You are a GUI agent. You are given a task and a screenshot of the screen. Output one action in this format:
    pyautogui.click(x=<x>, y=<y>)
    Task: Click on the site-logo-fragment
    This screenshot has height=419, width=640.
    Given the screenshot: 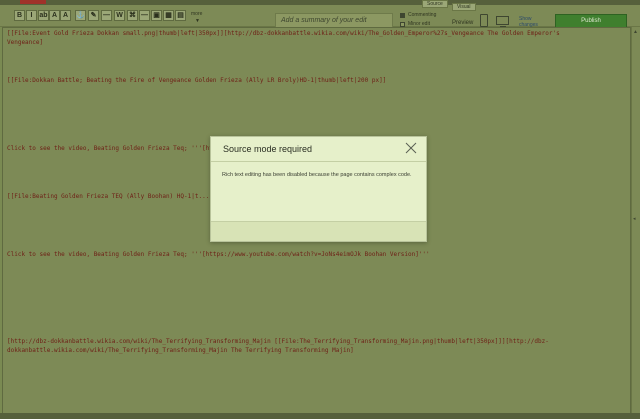 What is the action you would take?
    pyautogui.click(x=33, y=2)
    